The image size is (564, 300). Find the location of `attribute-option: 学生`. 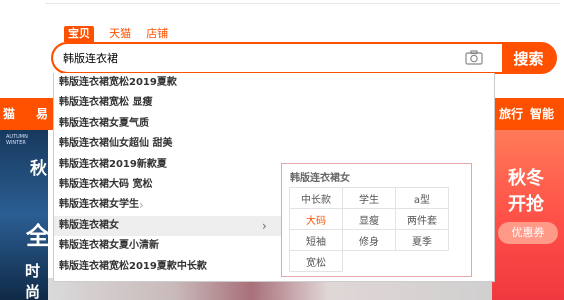

attribute-option: 学生 is located at coordinates (369, 198).